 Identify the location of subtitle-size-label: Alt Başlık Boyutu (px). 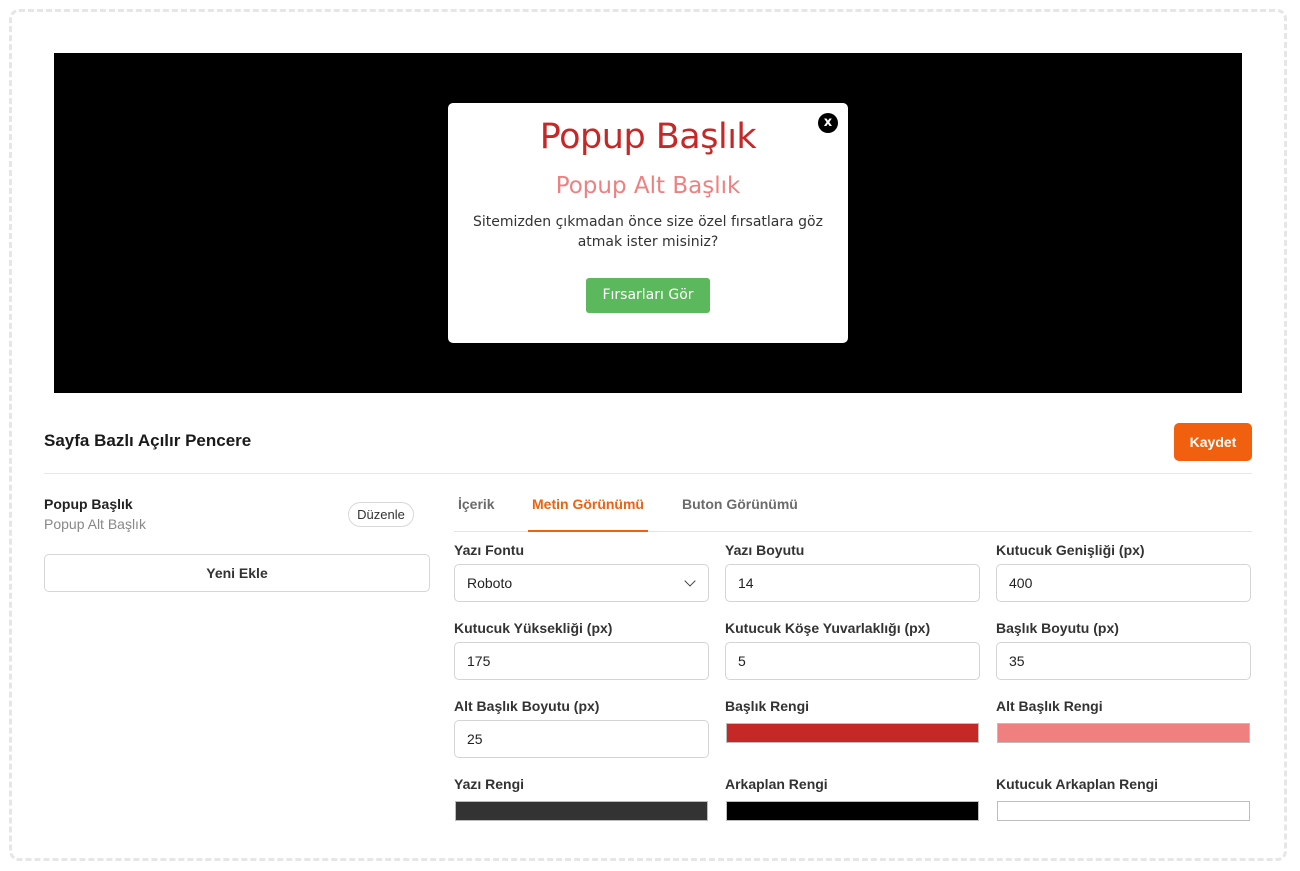
(527, 706).